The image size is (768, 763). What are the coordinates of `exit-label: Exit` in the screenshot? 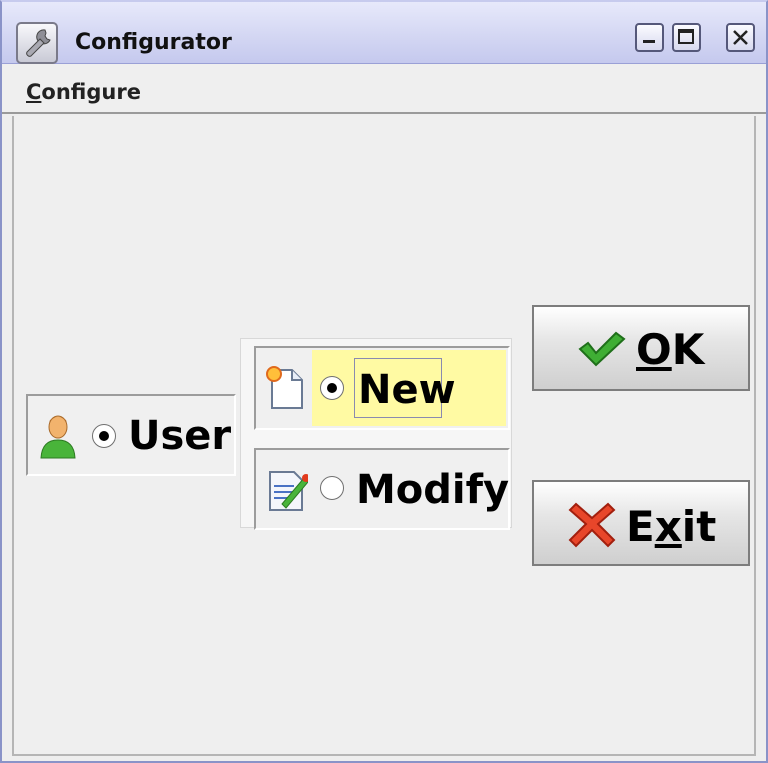 It's located at (671, 527).